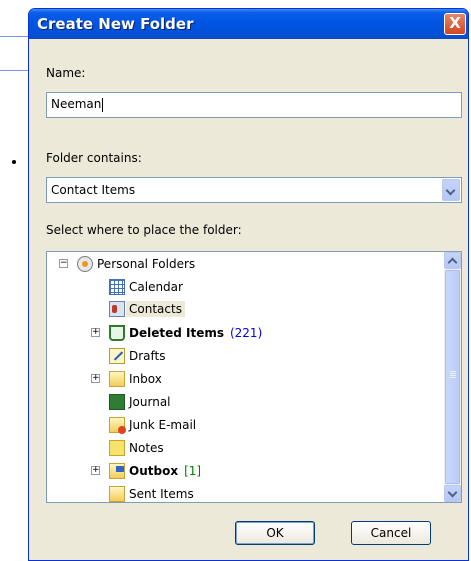  What do you see at coordinates (117, 494) in the screenshot?
I see `sent-items-icon` at bounding box center [117, 494].